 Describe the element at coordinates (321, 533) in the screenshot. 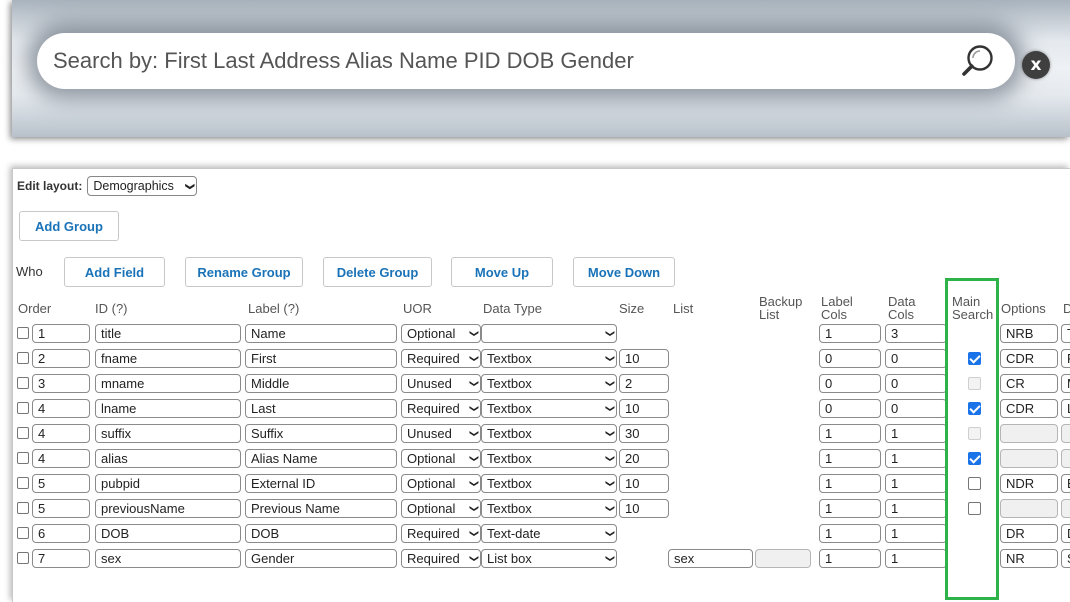

I see `label-input: DOB` at that location.